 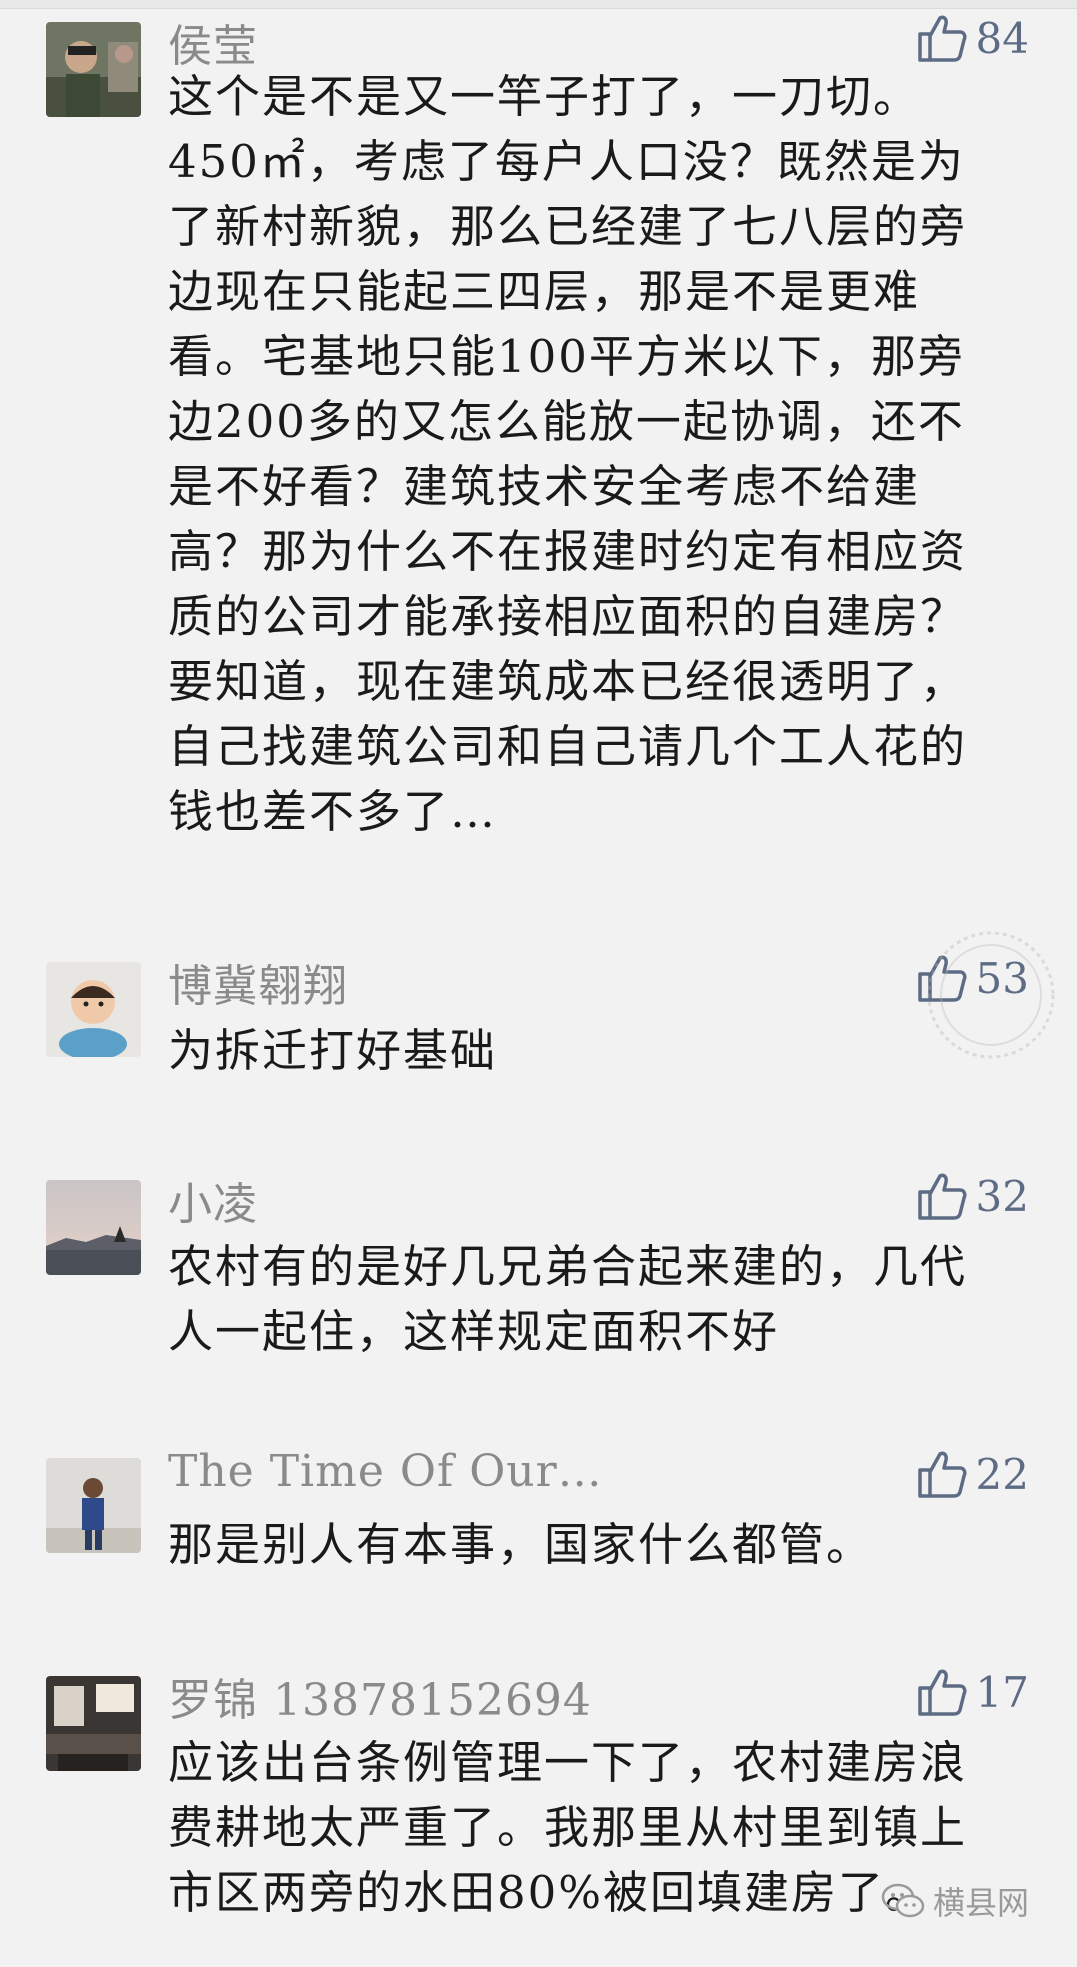 I want to click on brand-label: 横县网, so click(x=955, y=1901).